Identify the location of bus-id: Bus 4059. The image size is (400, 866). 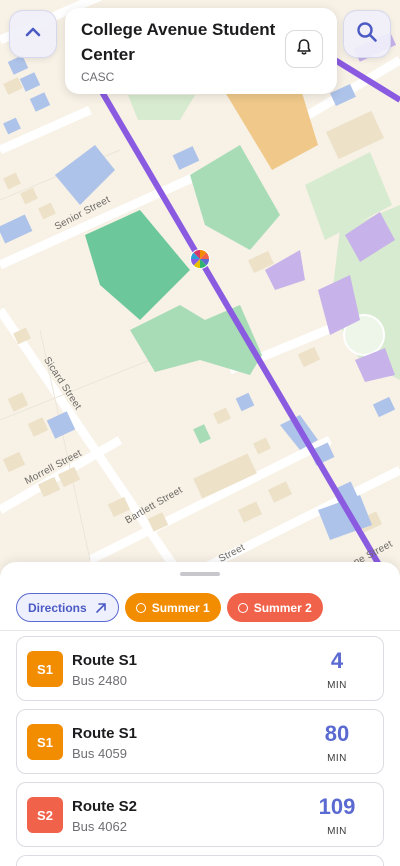
(99, 753).